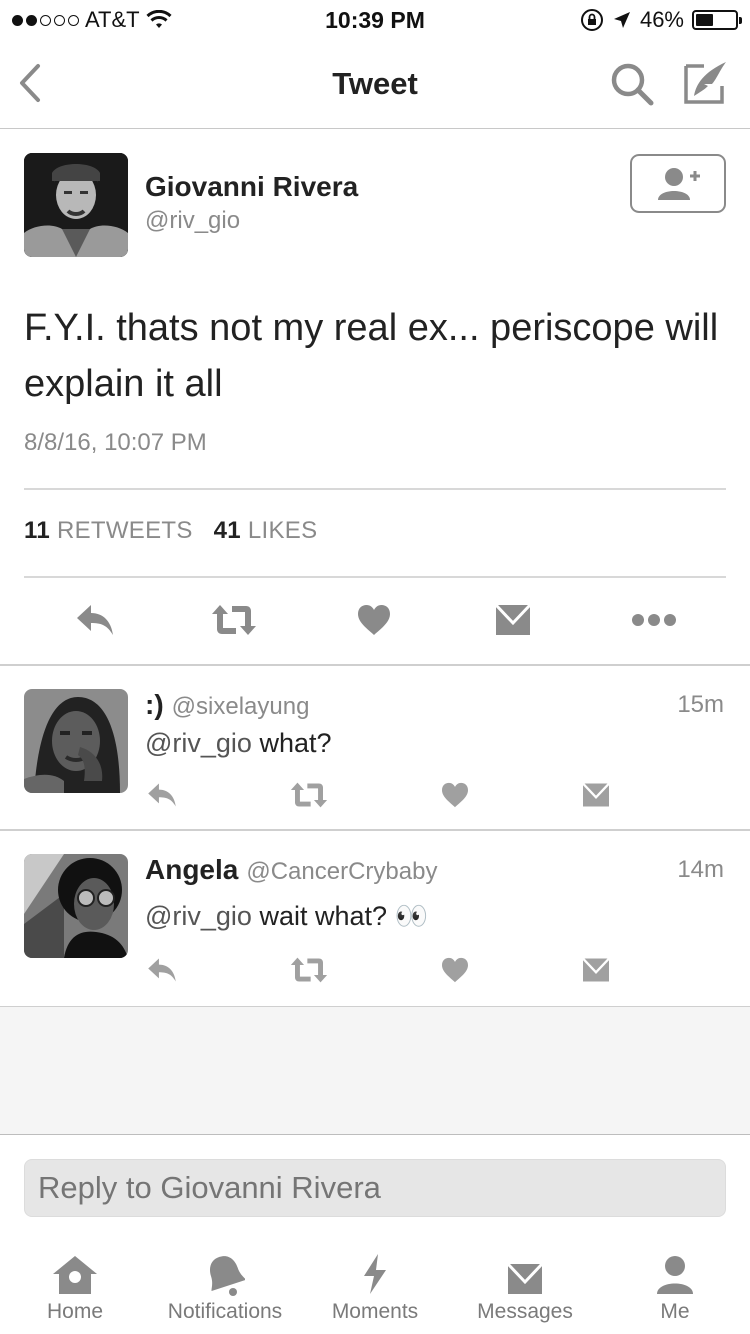 The height and width of the screenshot is (1334, 750). I want to click on battery-percent: 46%, so click(661, 19).